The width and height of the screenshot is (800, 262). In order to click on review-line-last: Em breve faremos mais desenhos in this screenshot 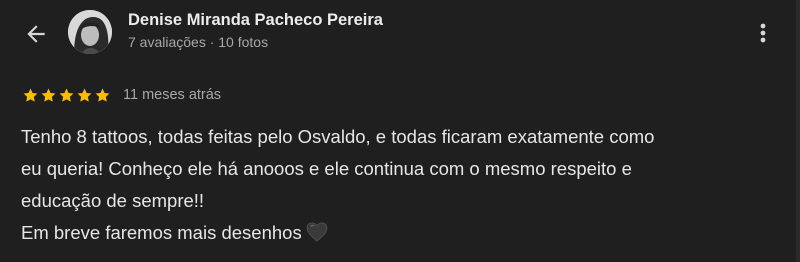, I will do `click(391, 233)`.